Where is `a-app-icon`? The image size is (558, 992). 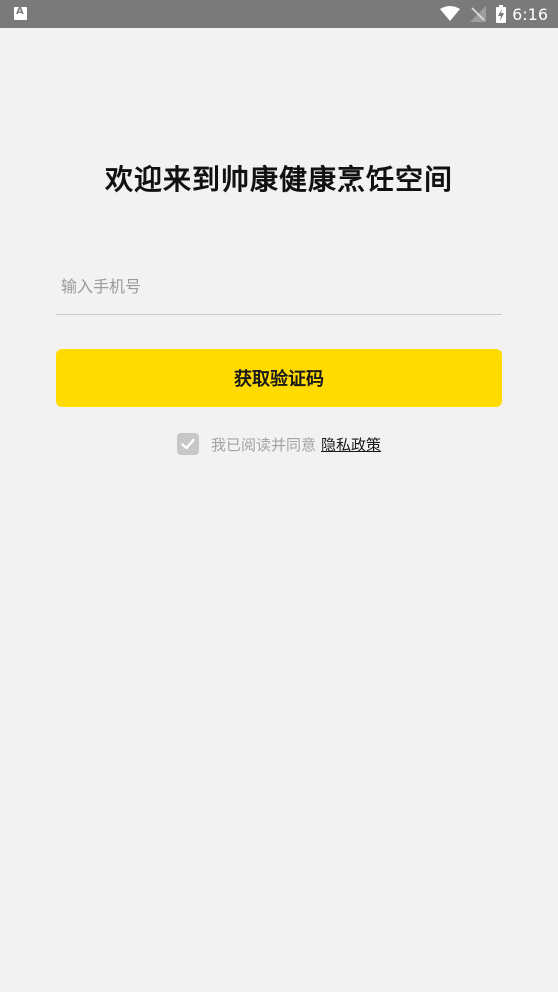 a-app-icon is located at coordinates (20, 13).